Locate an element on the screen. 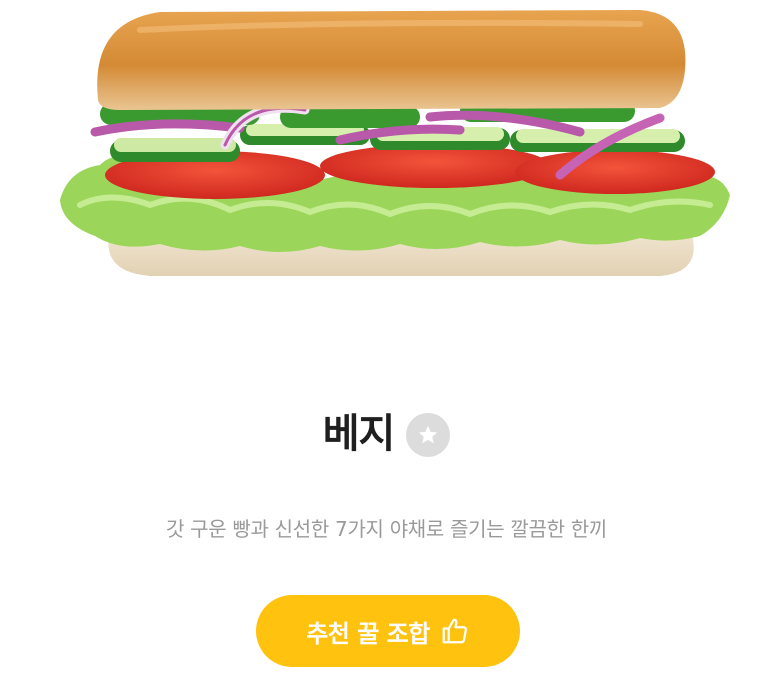 This screenshot has width=773, height=675. title-row: 베지 is located at coordinates (386, 434).